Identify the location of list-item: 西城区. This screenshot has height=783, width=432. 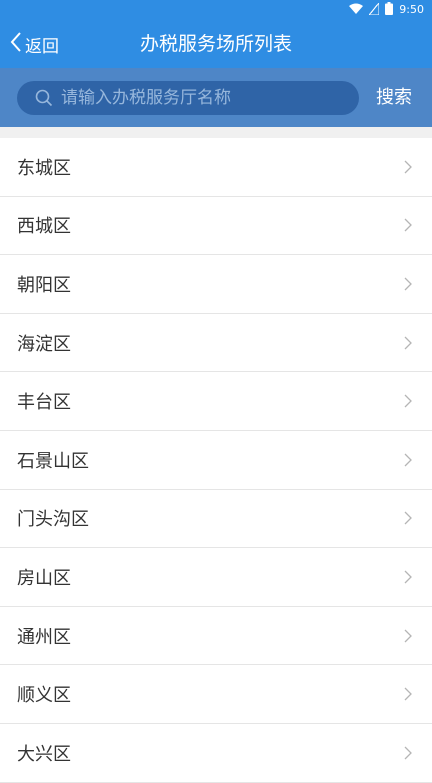
(216, 226).